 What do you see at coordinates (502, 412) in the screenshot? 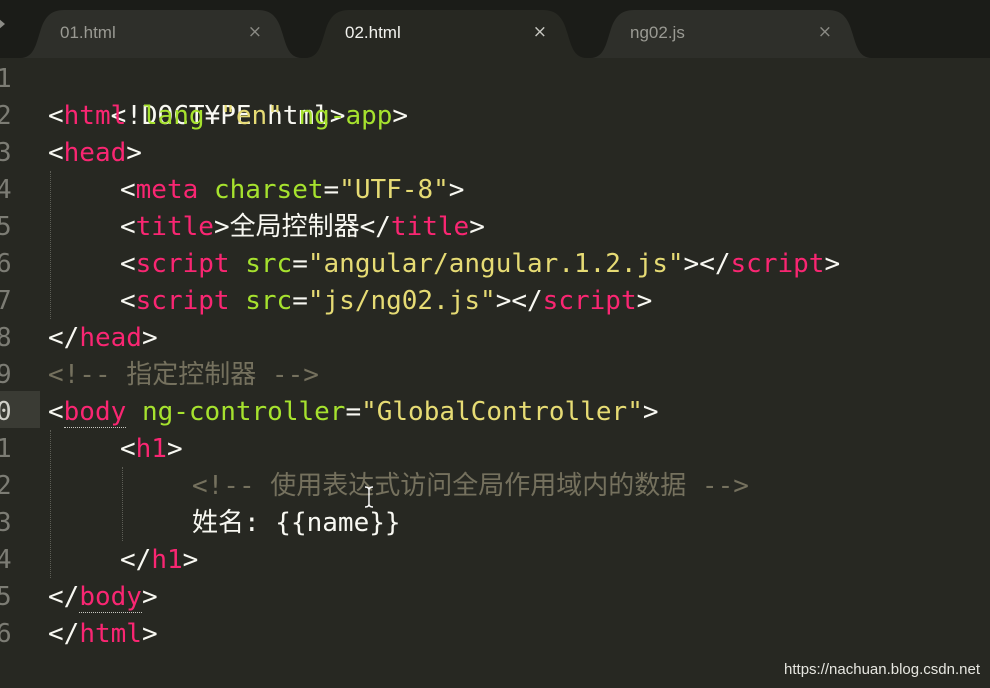
I see `attribute-value: "GlobalController"` at bounding box center [502, 412].